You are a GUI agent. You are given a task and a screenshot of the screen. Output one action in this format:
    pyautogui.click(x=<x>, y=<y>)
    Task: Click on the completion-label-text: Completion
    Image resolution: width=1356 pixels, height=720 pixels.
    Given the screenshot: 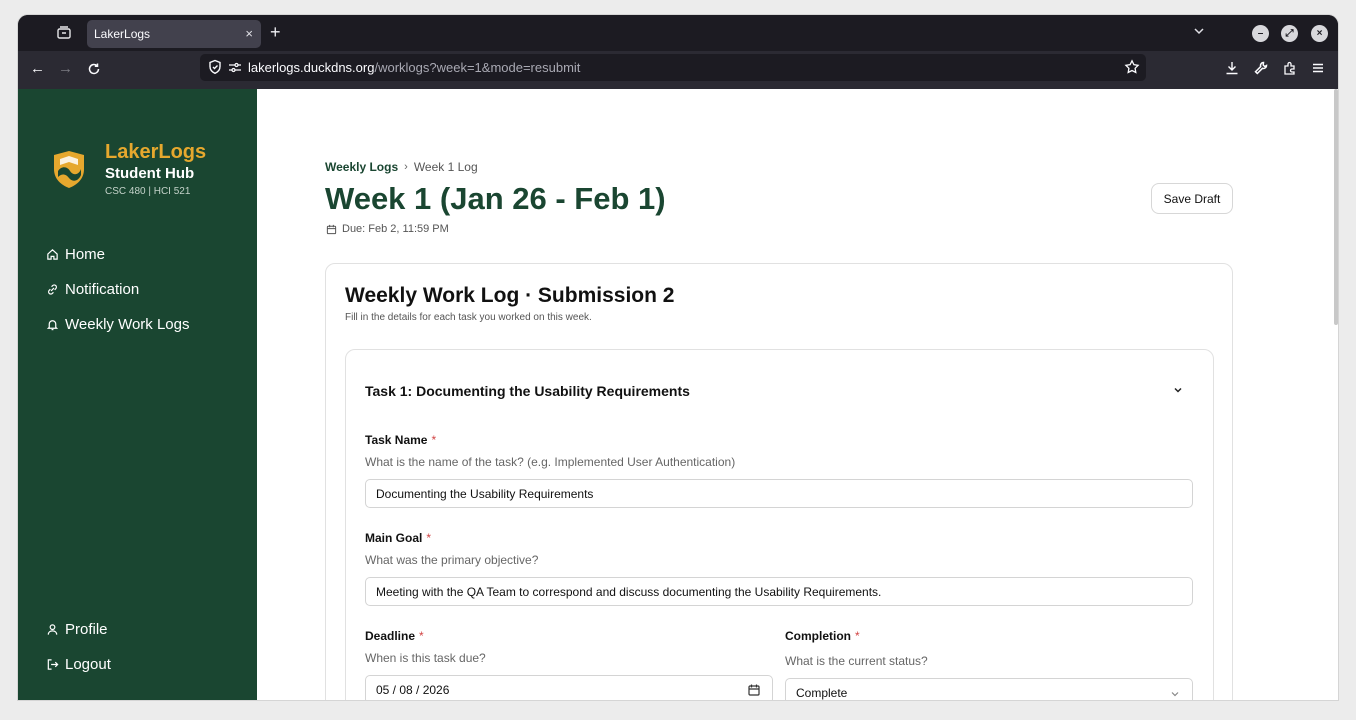 What is the action you would take?
    pyautogui.click(x=818, y=636)
    